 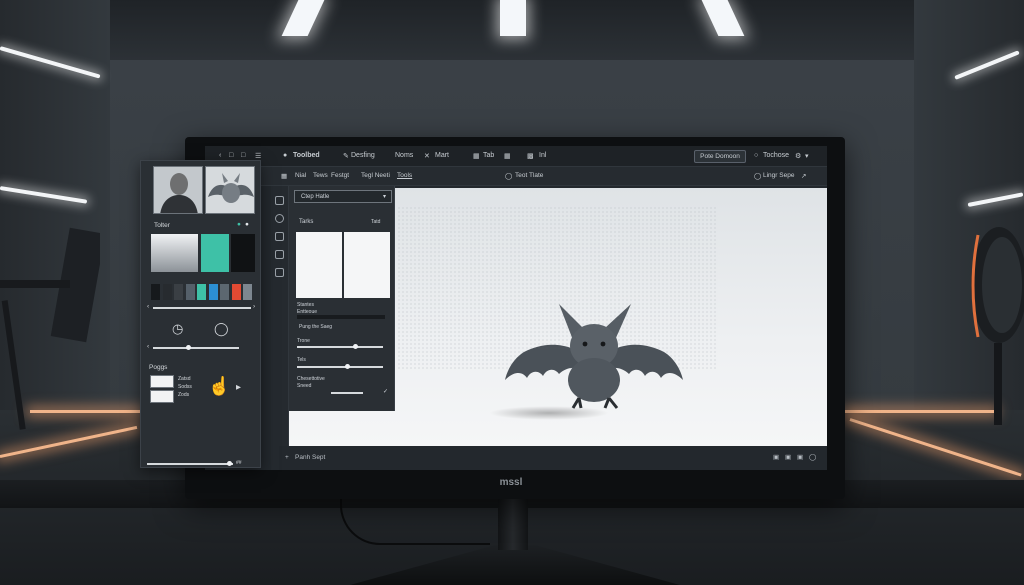 I want to click on topbar-item-mart: Mart, so click(x=442, y=155).